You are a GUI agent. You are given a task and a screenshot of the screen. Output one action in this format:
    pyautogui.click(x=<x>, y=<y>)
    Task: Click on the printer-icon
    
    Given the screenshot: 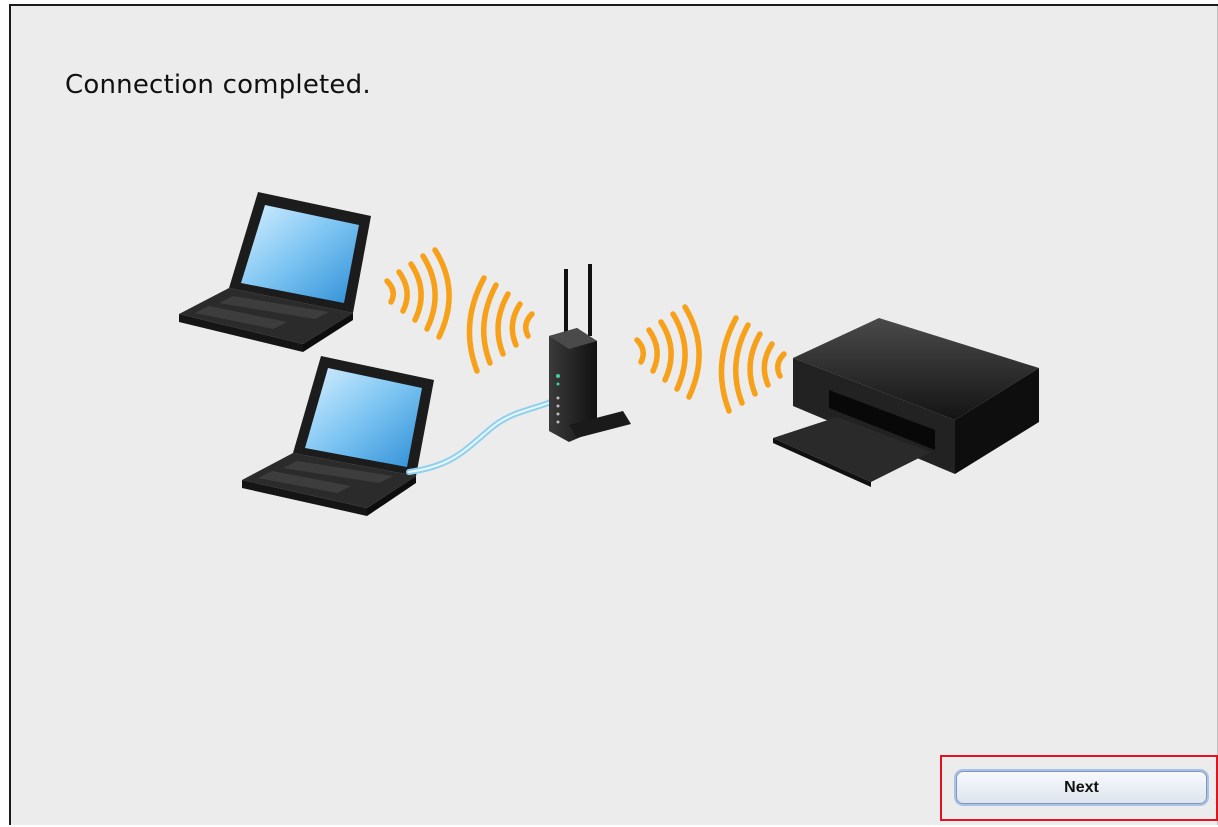 What is the action you would take?
    pyautogui.click(x=906, y=402)
    